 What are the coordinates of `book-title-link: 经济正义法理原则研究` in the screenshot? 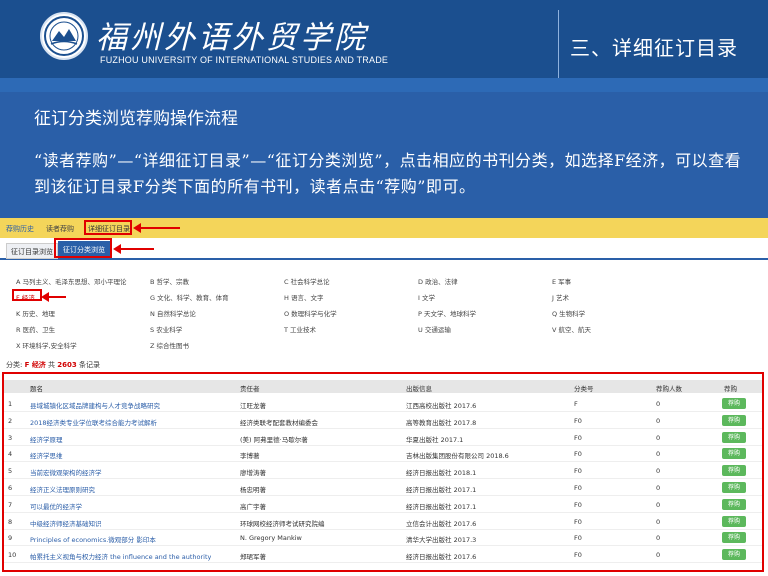 It's located at (62, 489).